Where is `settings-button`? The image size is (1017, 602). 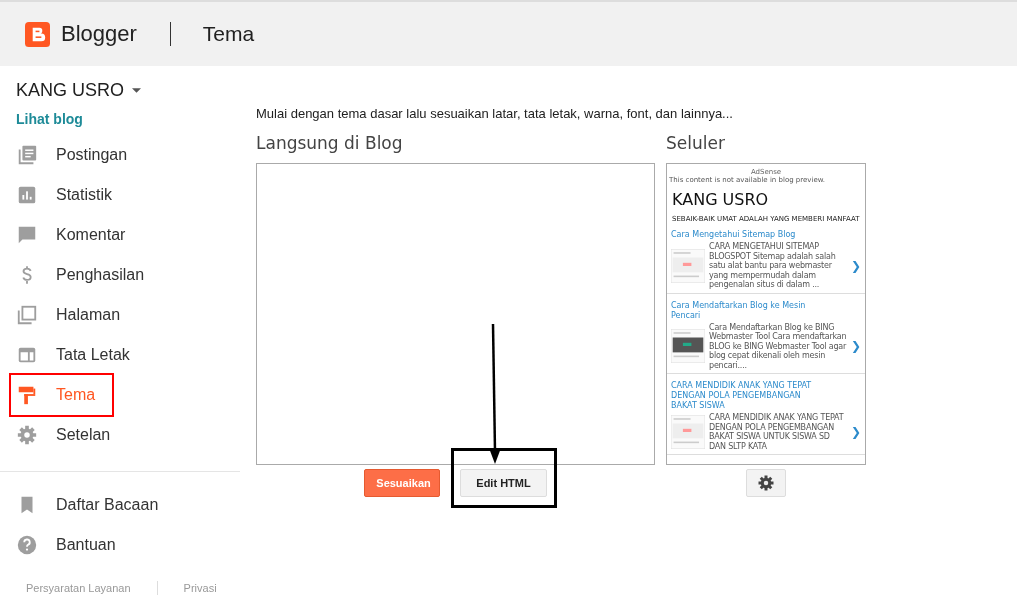
settings-button is located at coordinates (766, 483).